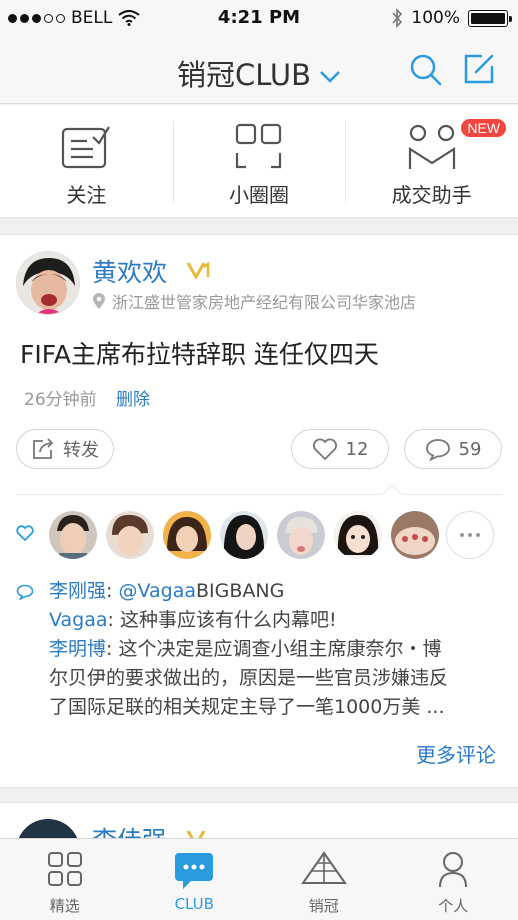 This screenshot has width=518, height=920. I want to click on tab-profile: 个人, so click(453, 879).